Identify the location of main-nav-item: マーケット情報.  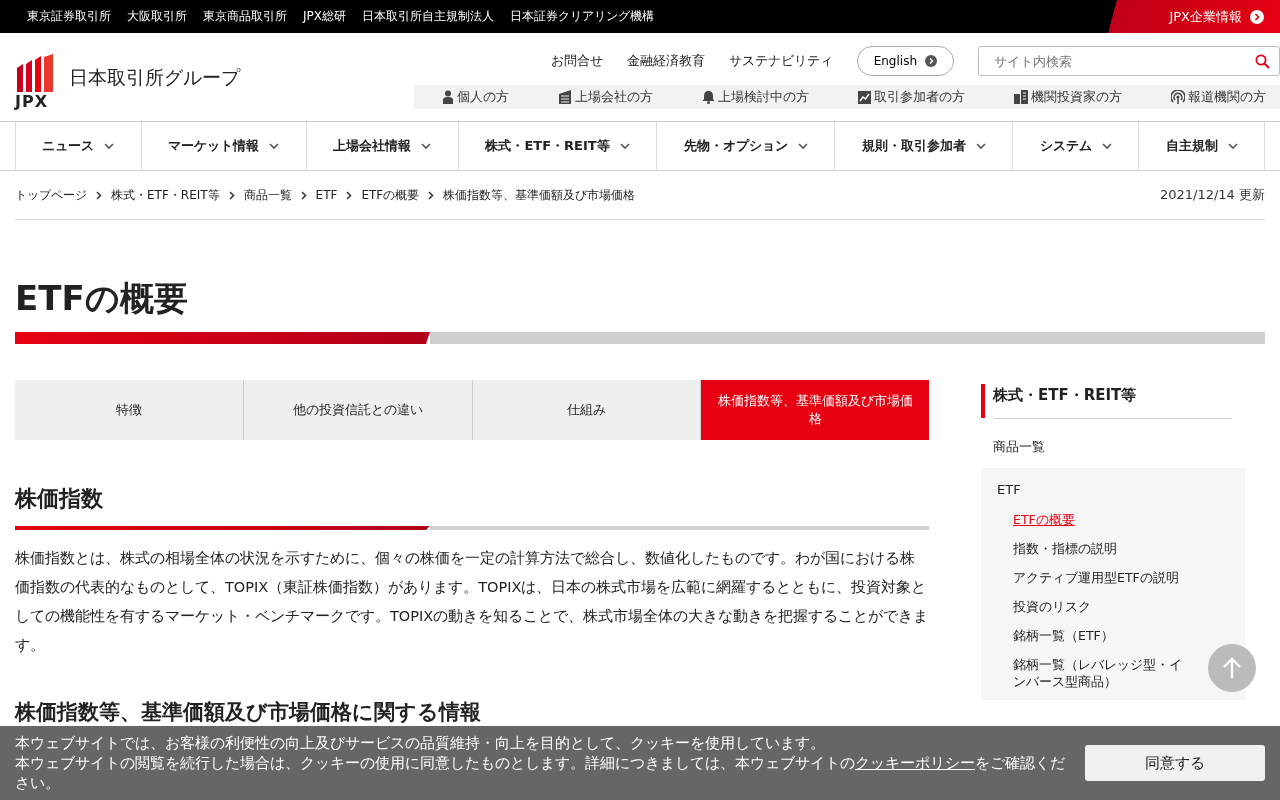
(223, 146).